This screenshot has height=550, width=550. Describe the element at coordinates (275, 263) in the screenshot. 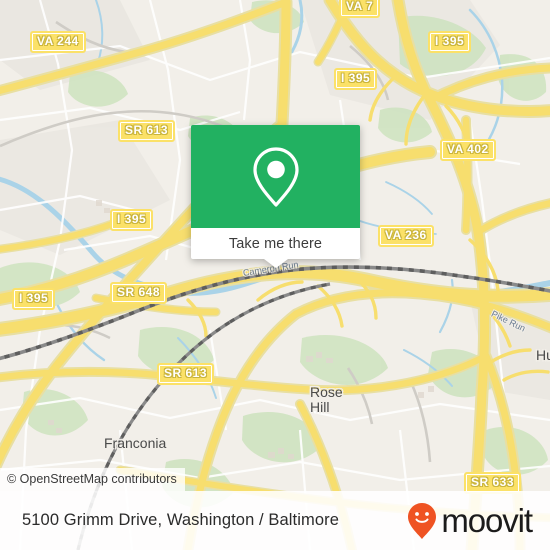

I see `popup-pointer-tail` at that location.